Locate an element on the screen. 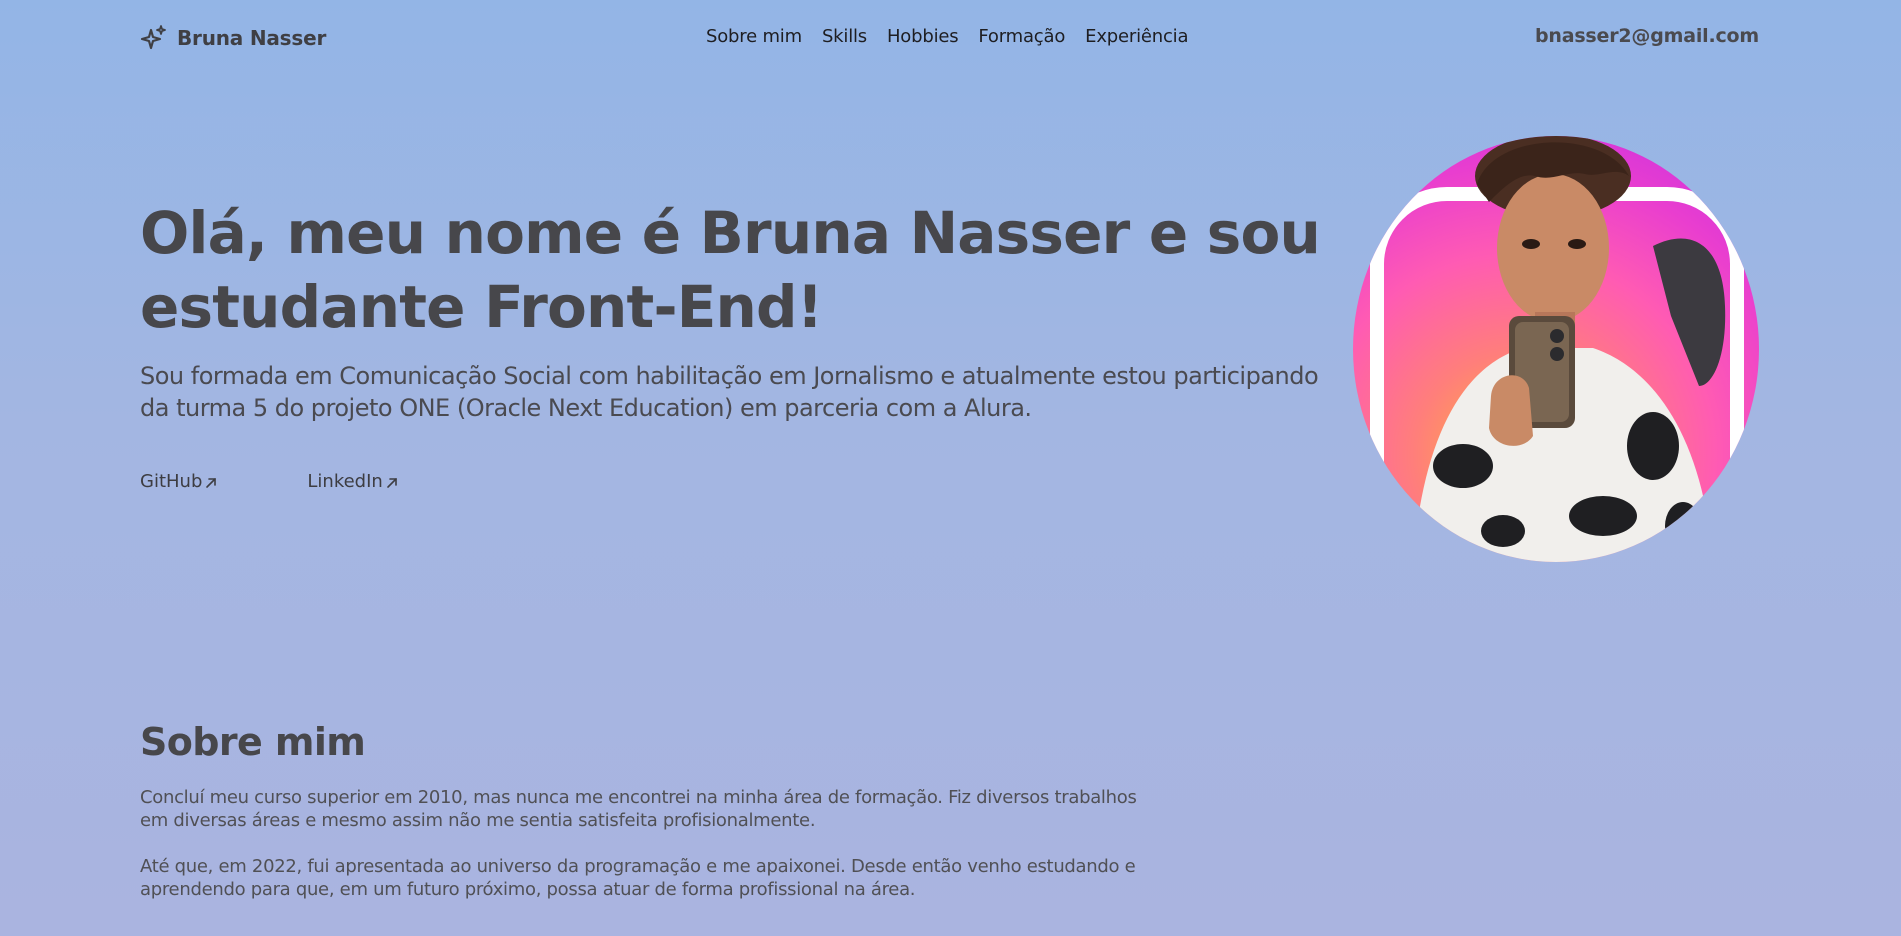  about-title: Sobre mim is located at coordinates (253, 742).